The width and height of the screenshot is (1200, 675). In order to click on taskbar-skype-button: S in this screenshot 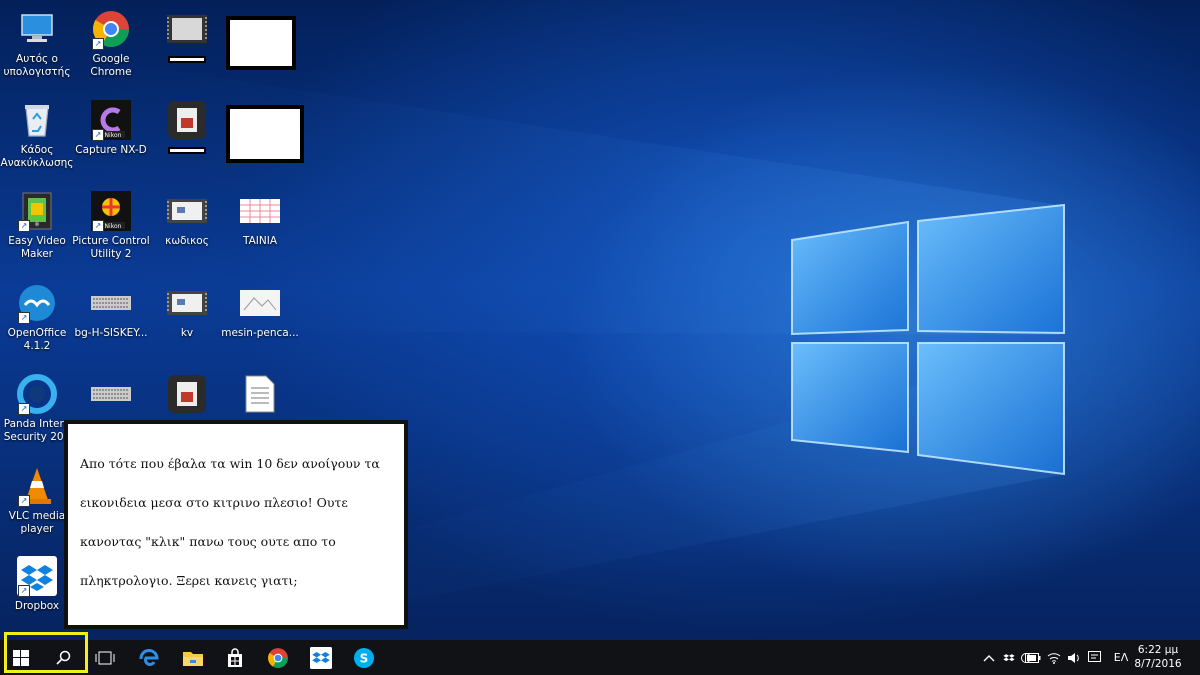, I will do `click(364, 657)`.